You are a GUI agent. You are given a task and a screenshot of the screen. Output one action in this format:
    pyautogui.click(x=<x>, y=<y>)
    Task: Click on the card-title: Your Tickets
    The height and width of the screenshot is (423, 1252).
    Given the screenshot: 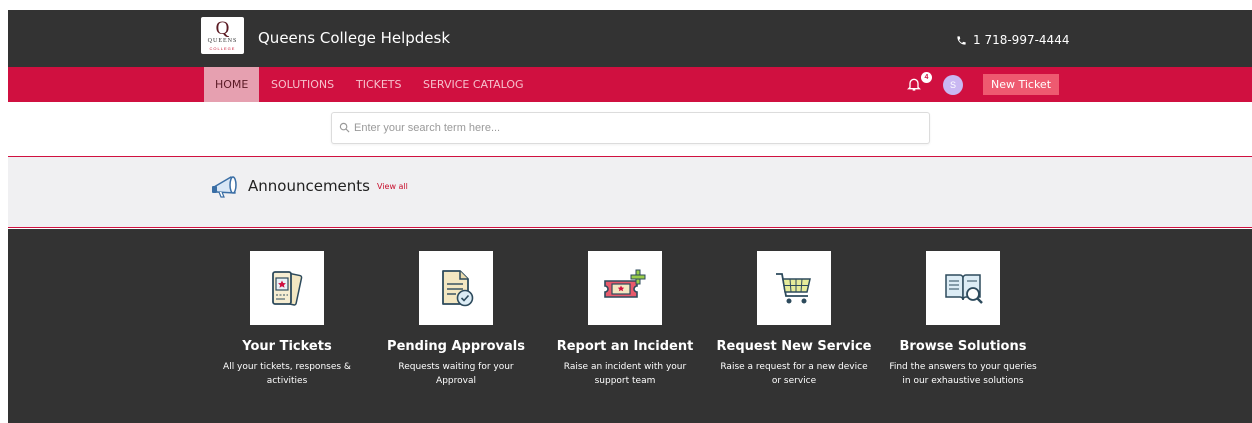 What is the action you would take?
    pyautogui.click(x=287, y=346)
    